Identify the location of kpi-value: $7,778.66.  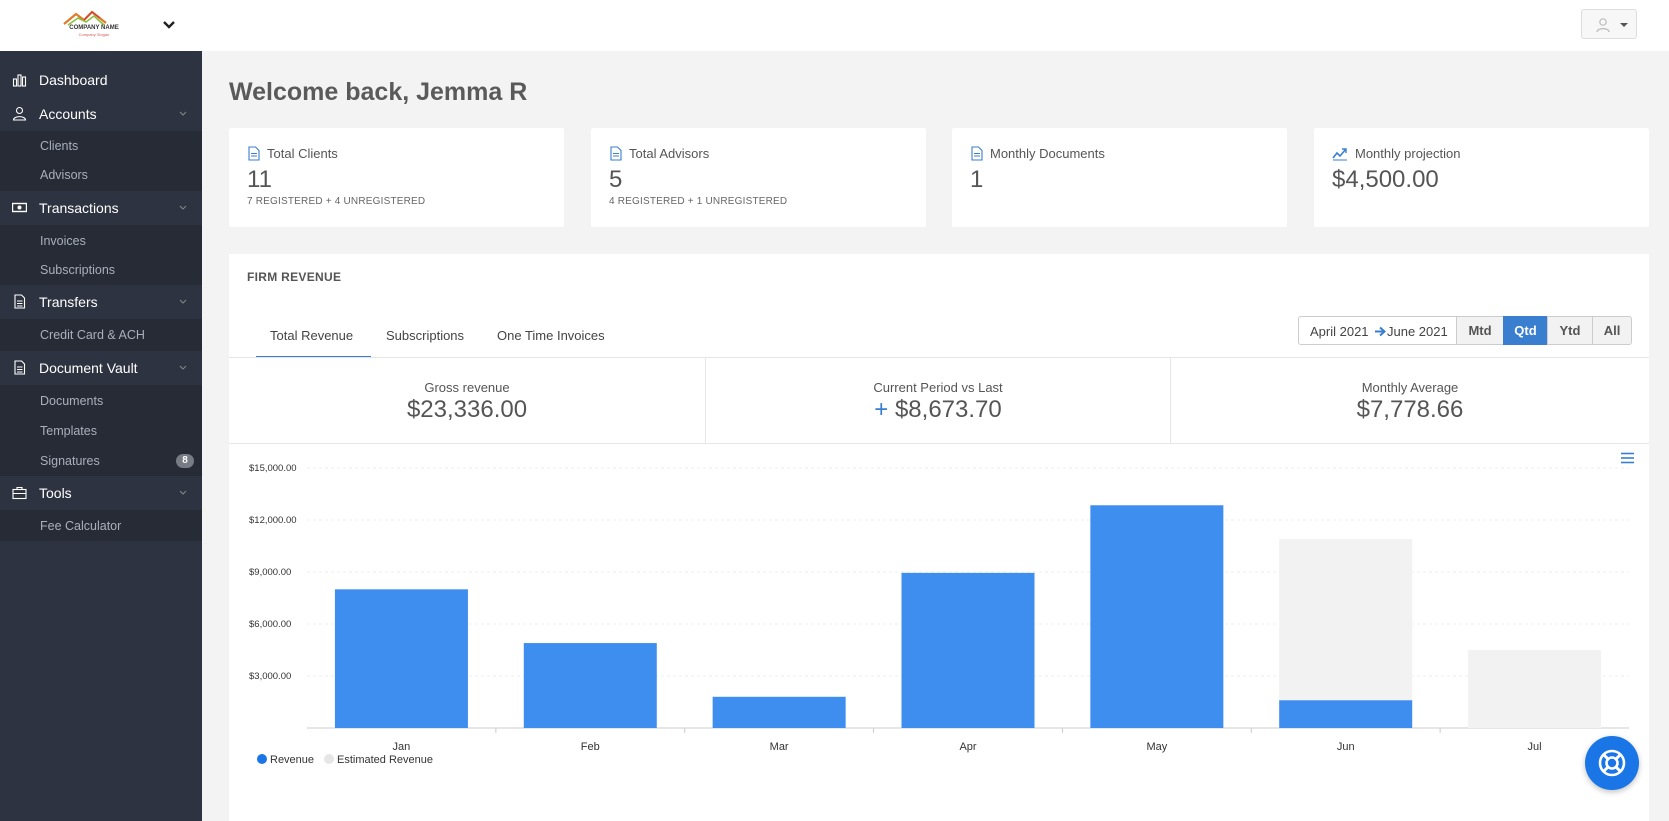
(1410, 409).